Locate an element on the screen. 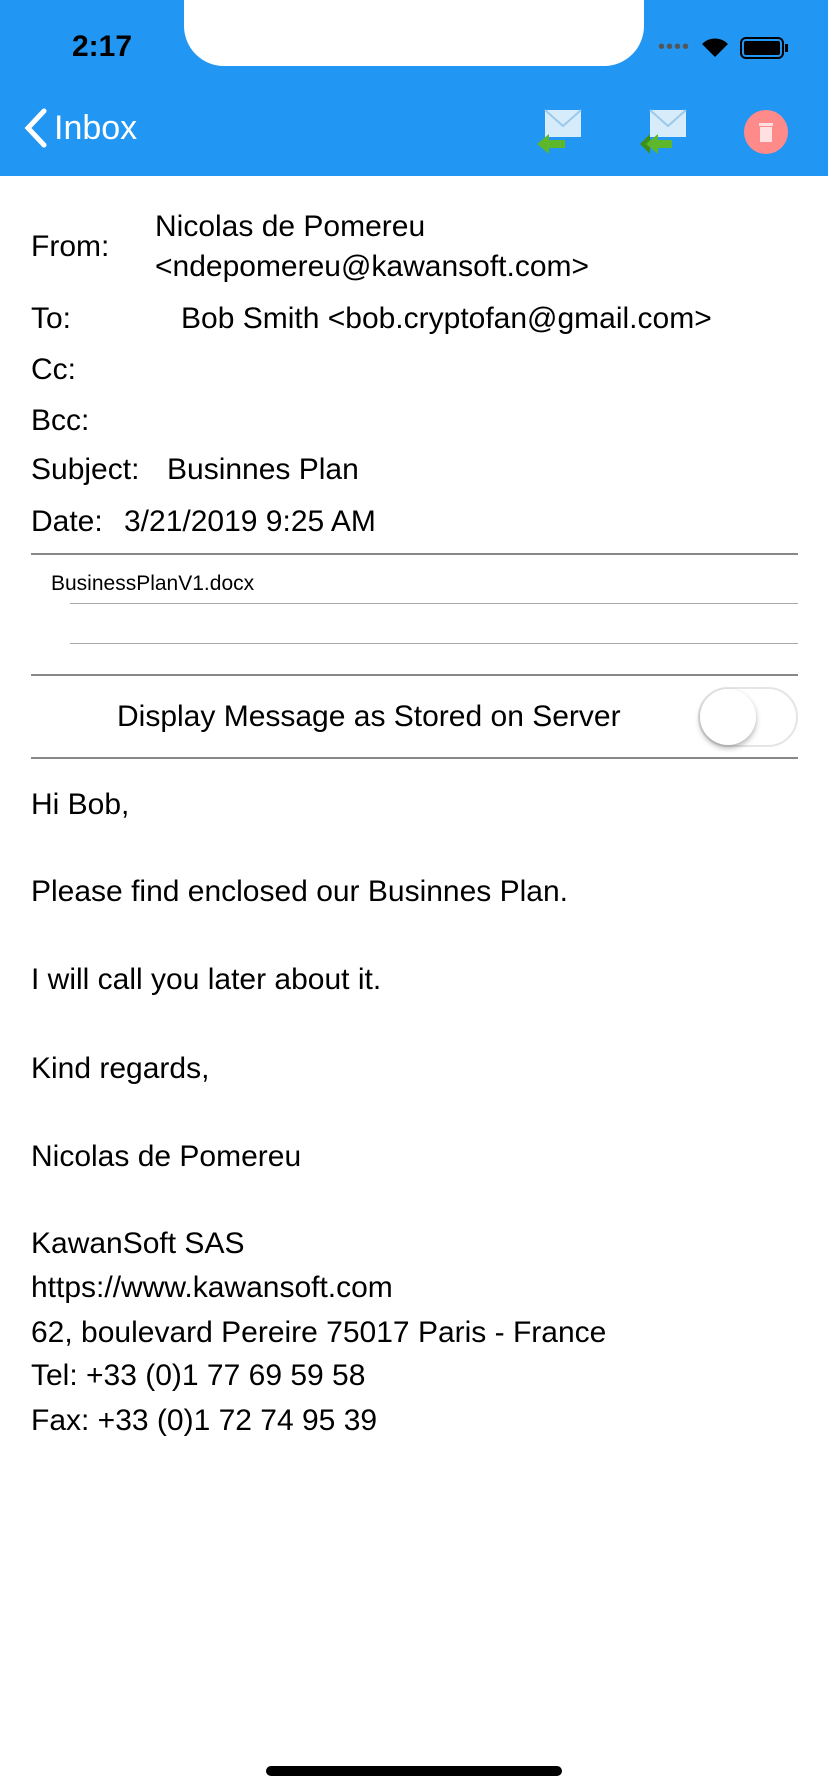 The image size is (828, 1792). from-label: From: is located at coordinates (70, 246).